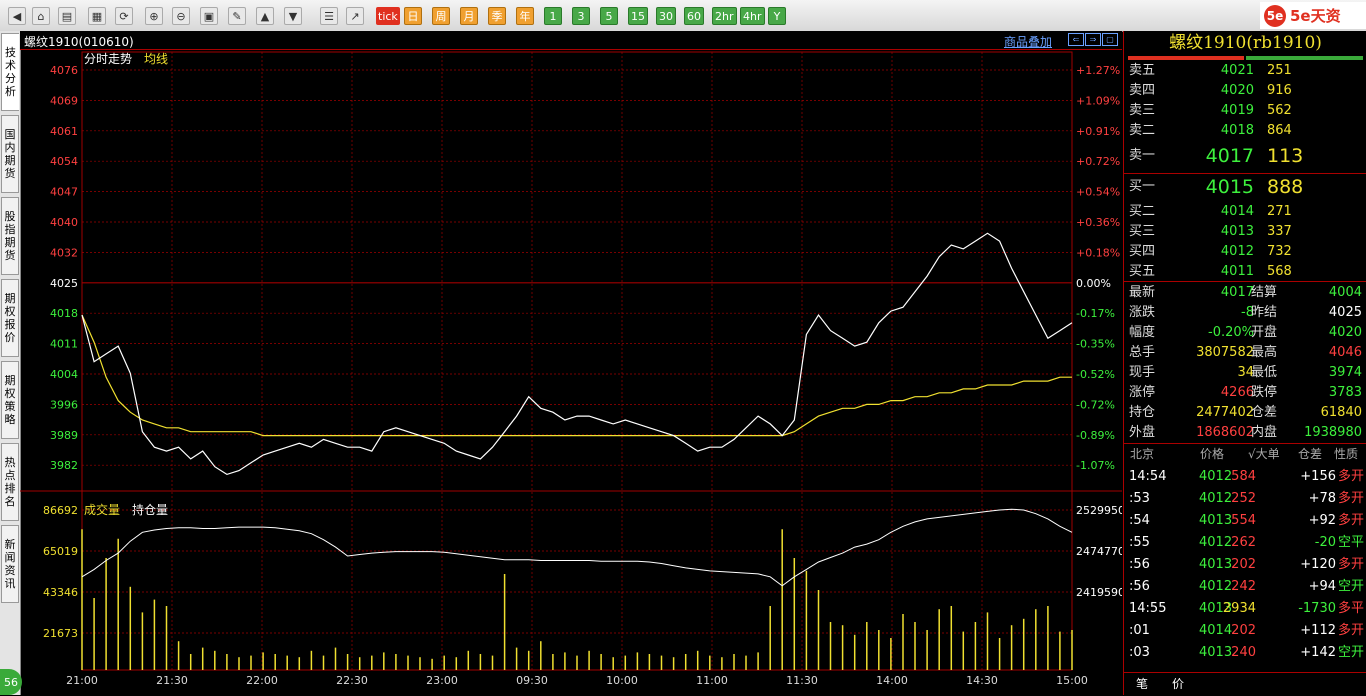 The height and width of the screenshot is (696, 1366). I want to click on ask-row: 卖二 4018 864, so click(1246, 131).